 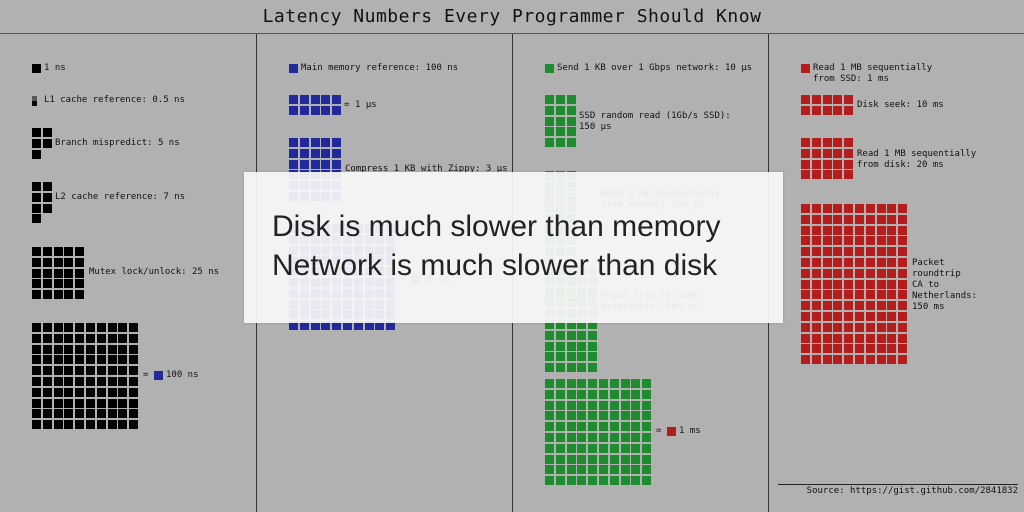 What do you see at coordinates (898, 490) in the screenshot?
I see `source-link: Source: https://gist.github.com/2841832` at bounding box center [898, 490].